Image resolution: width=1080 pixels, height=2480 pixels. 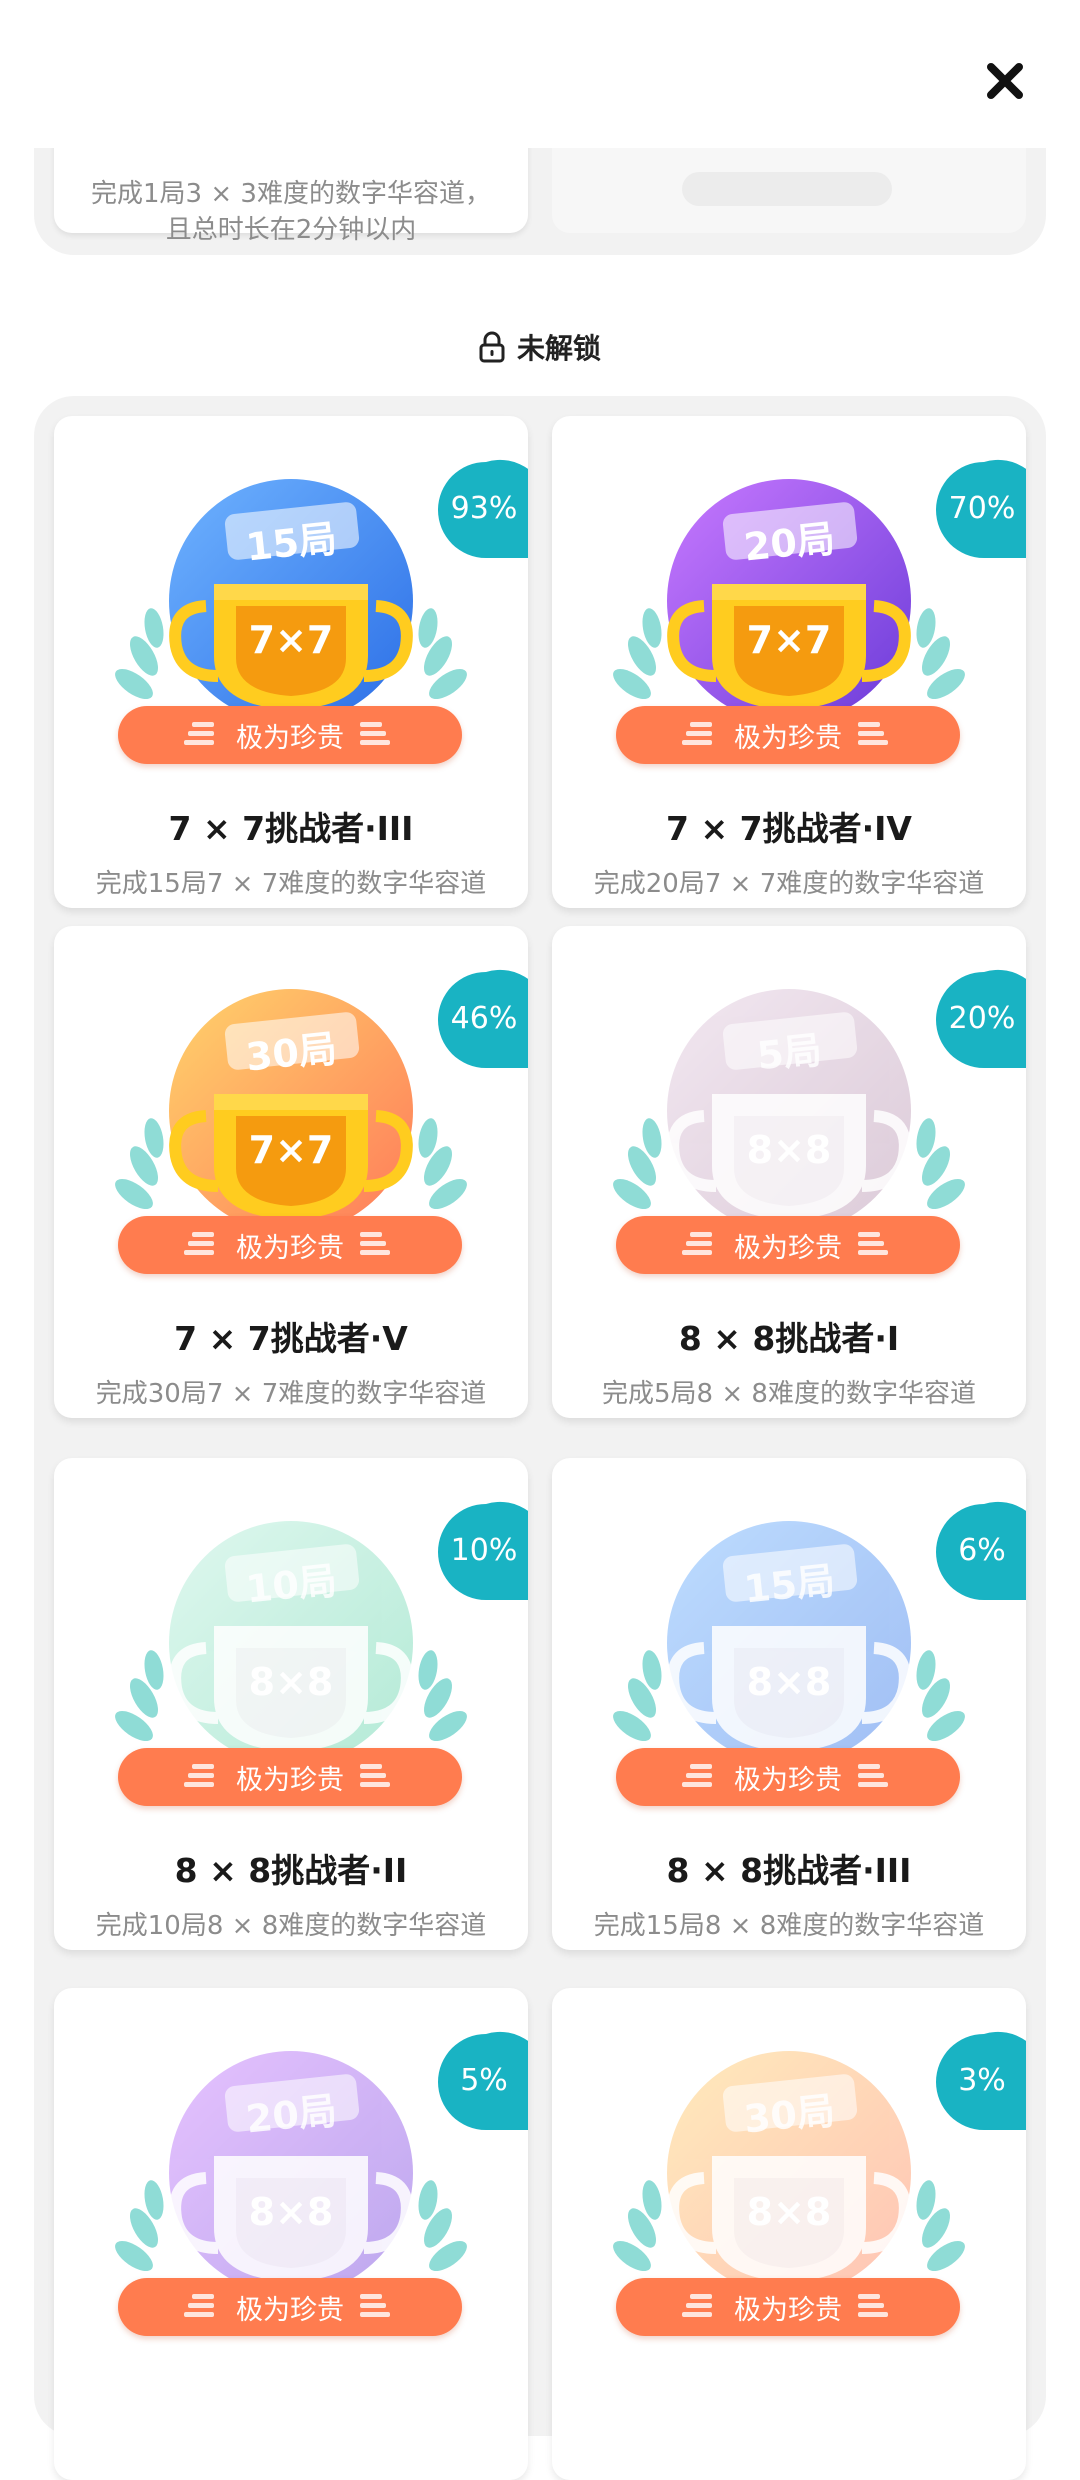 I want to click on percent-label: 46%, so click(x=484, y=1018).